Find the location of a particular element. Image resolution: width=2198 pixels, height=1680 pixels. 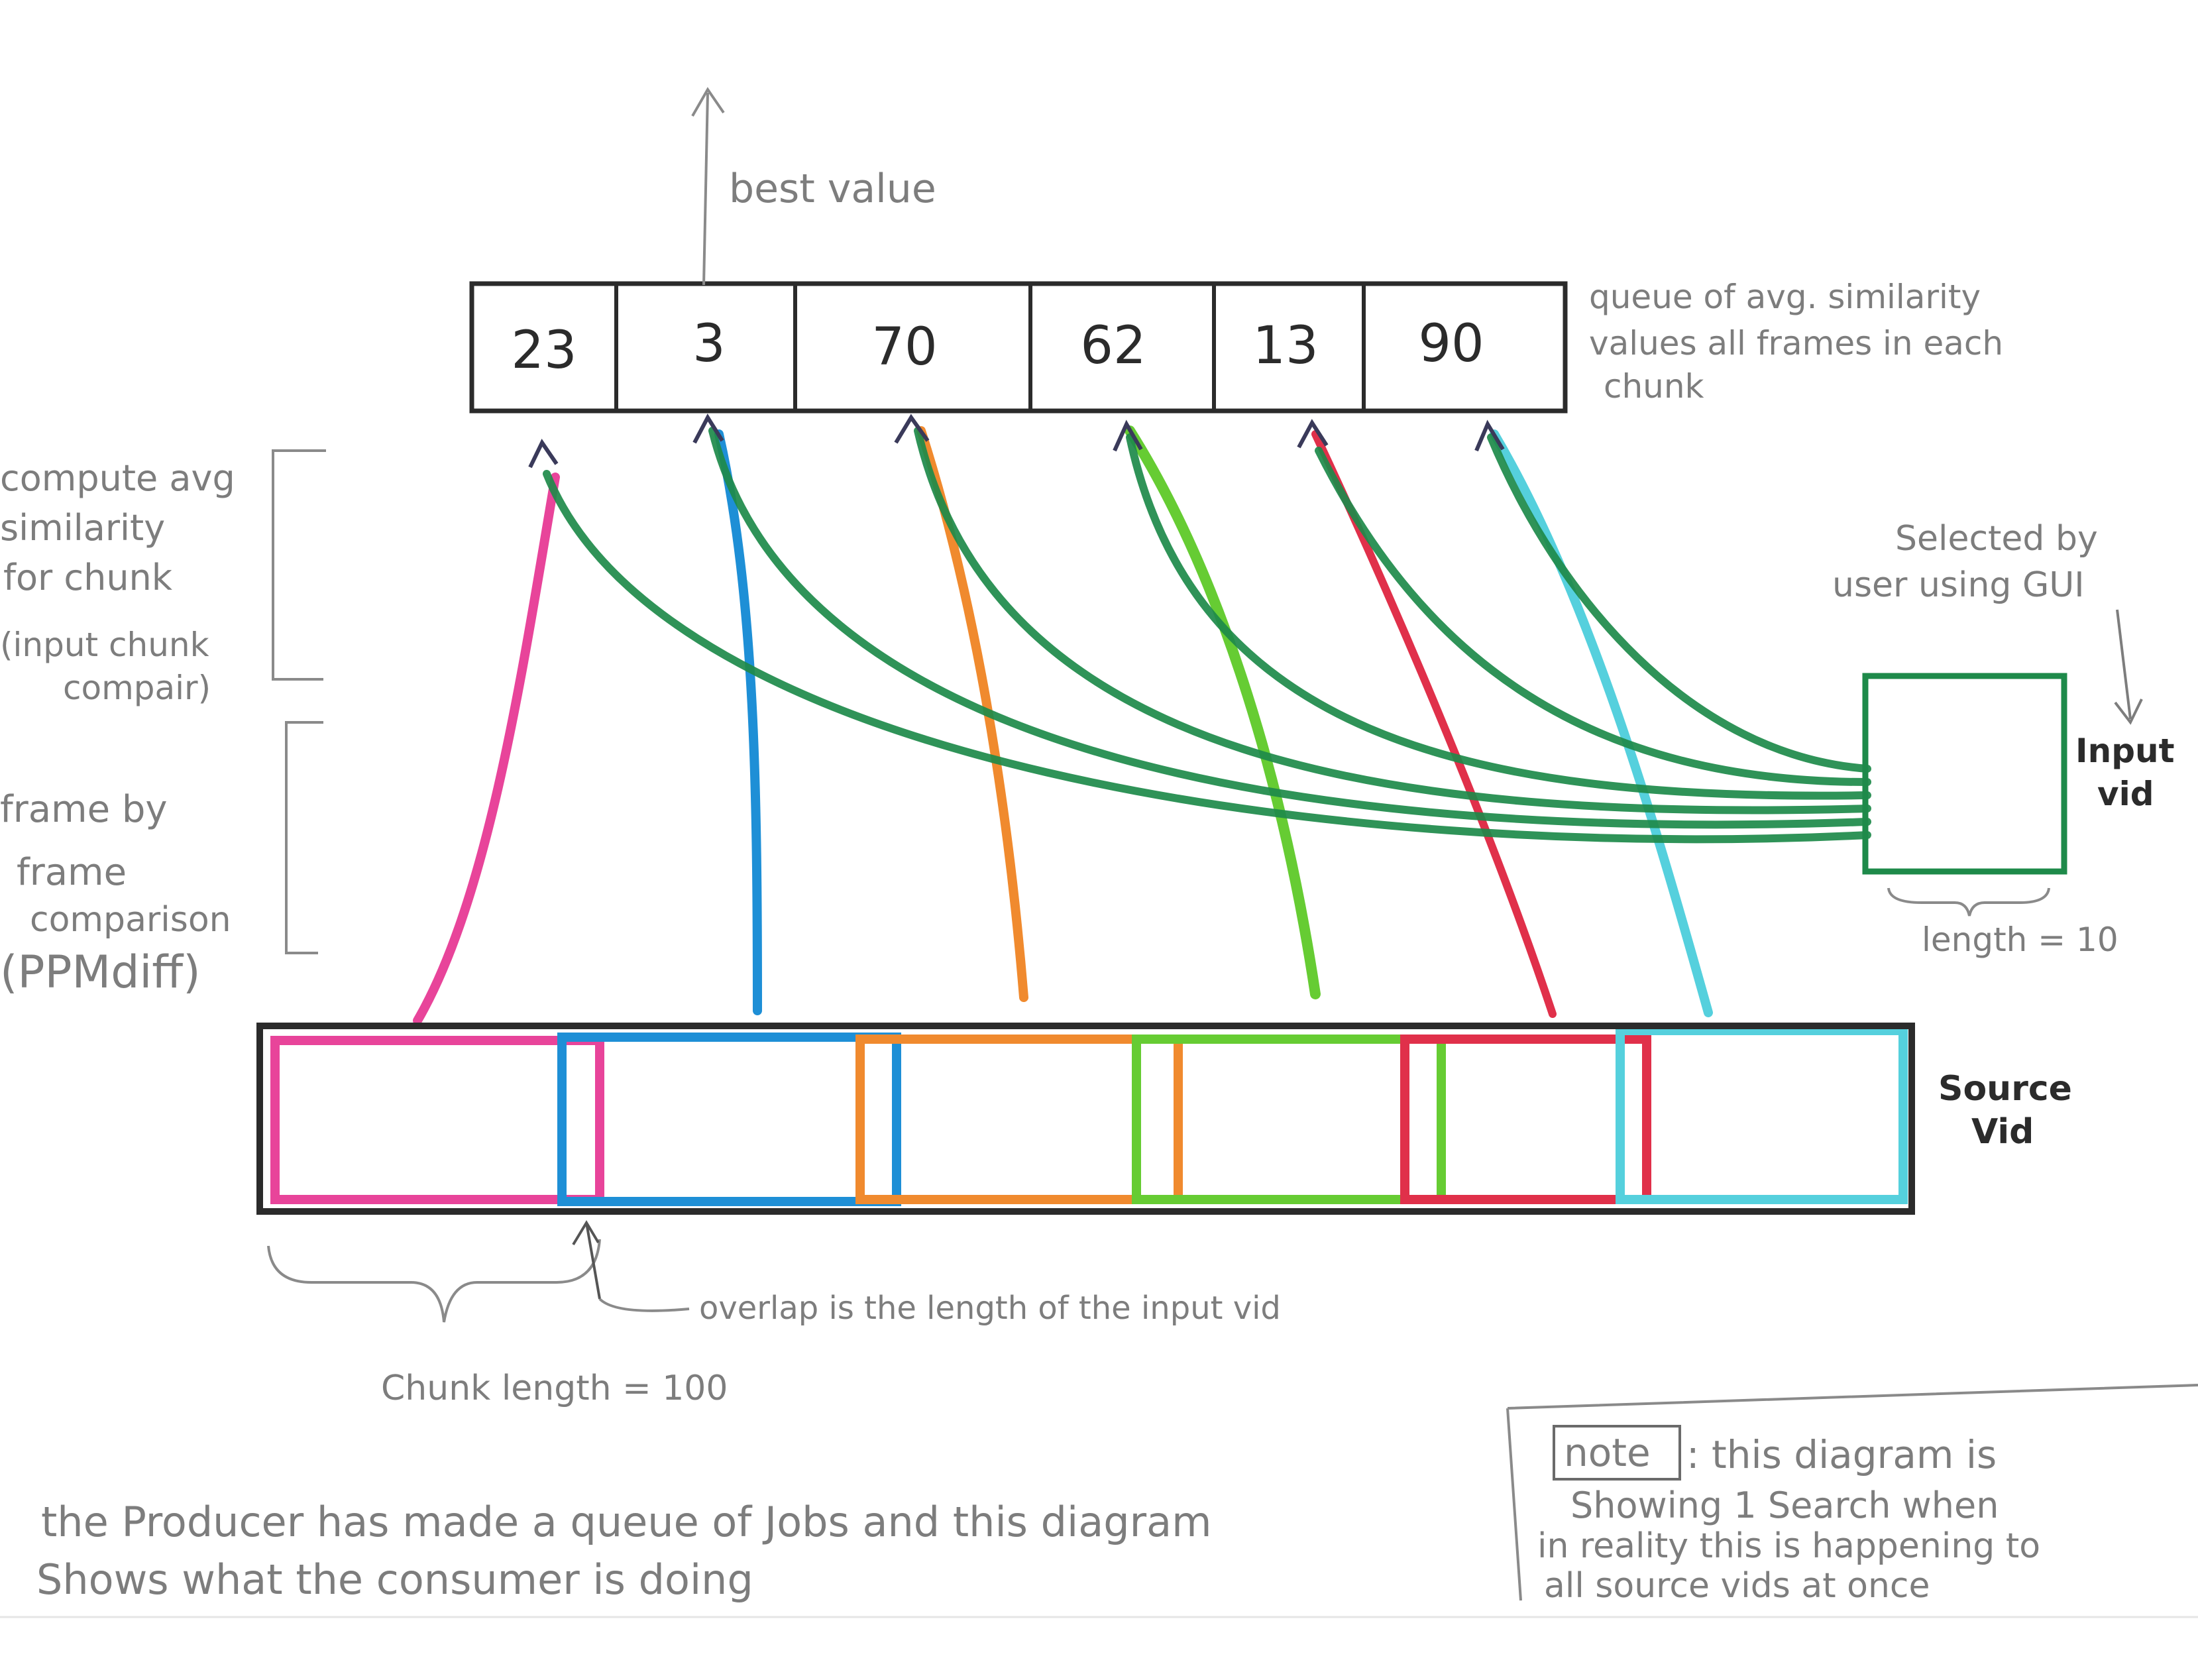

compute-line: compute avg is located at coordinates (117, 478).